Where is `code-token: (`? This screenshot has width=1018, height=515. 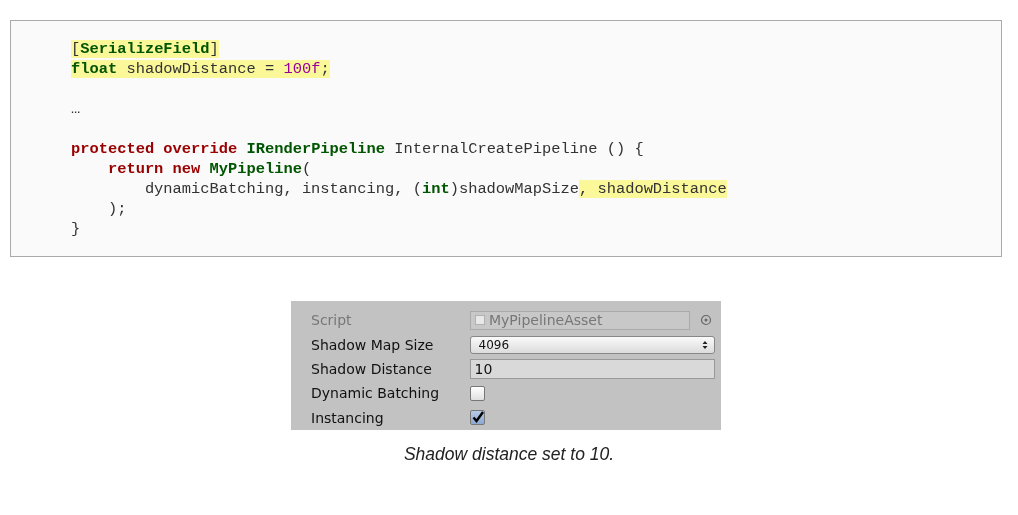
code-token: ( is located at coordinates (306, 169).